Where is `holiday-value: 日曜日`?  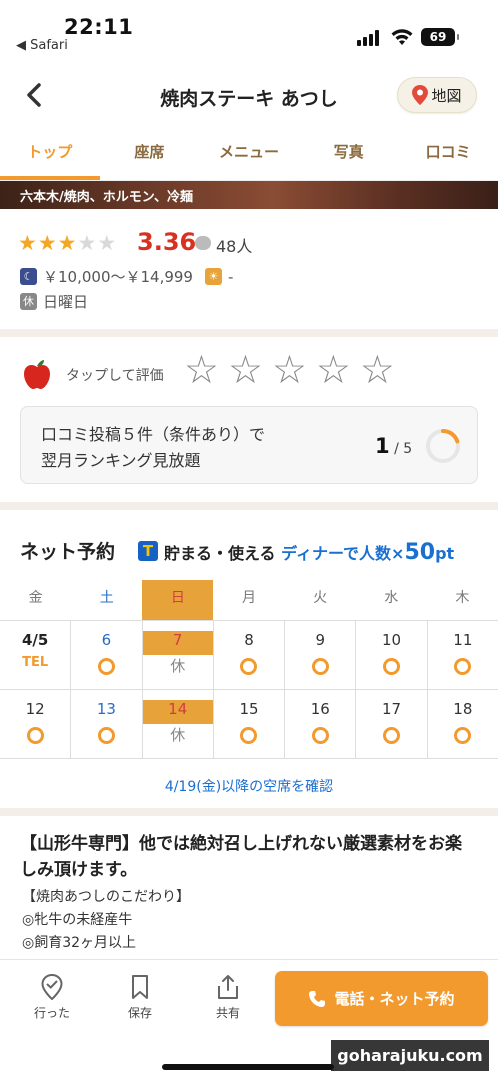 holiday-value: 日曜日 is located at coordinates (66, 302).